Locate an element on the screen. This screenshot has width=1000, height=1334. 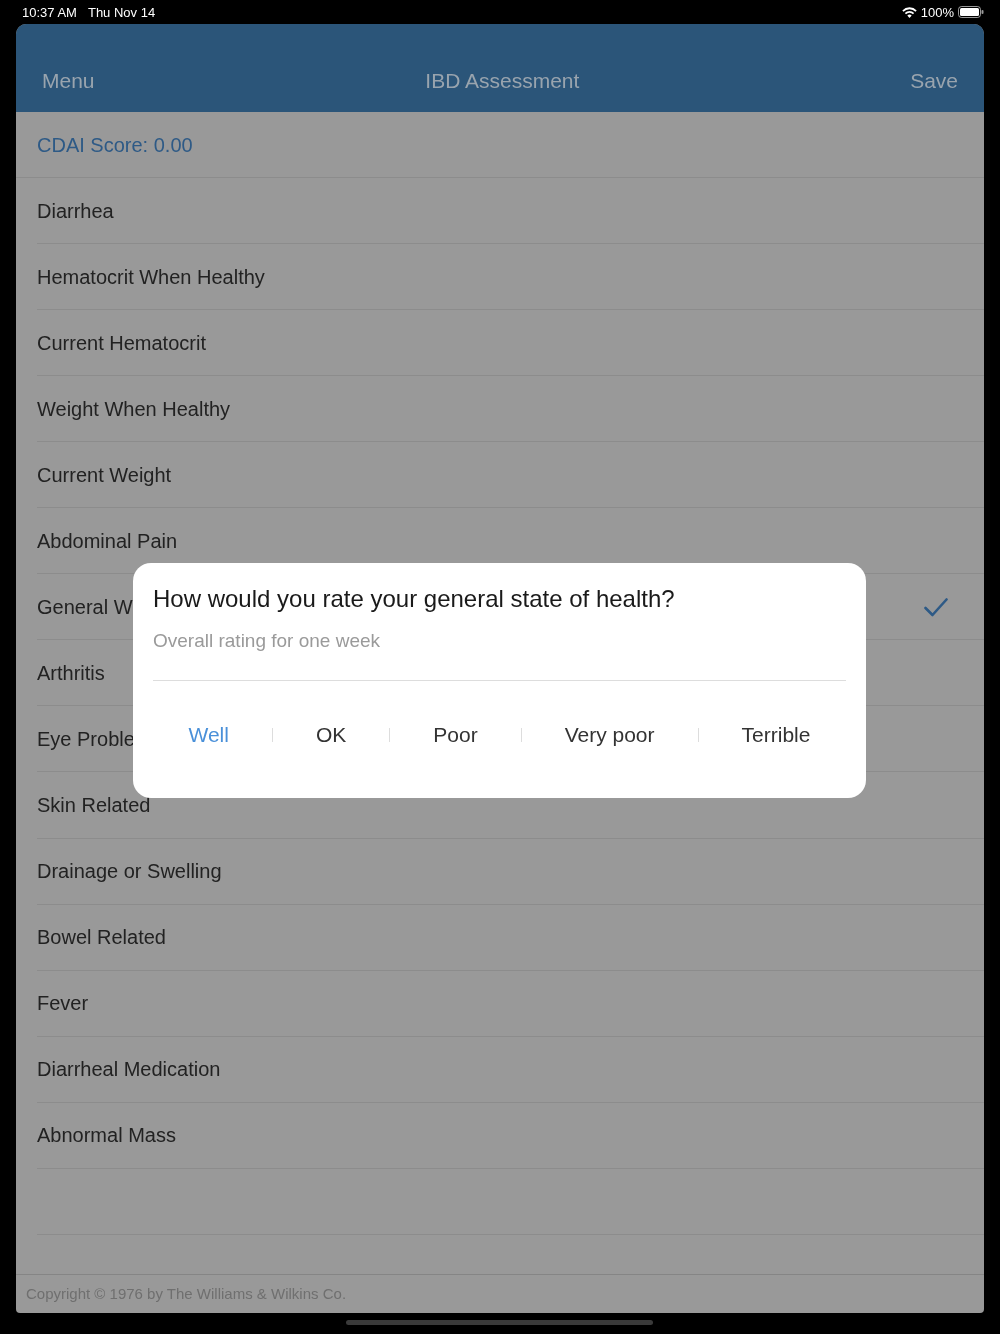
list-item: Drainage or Swelling is located at coordinates (129, 872).